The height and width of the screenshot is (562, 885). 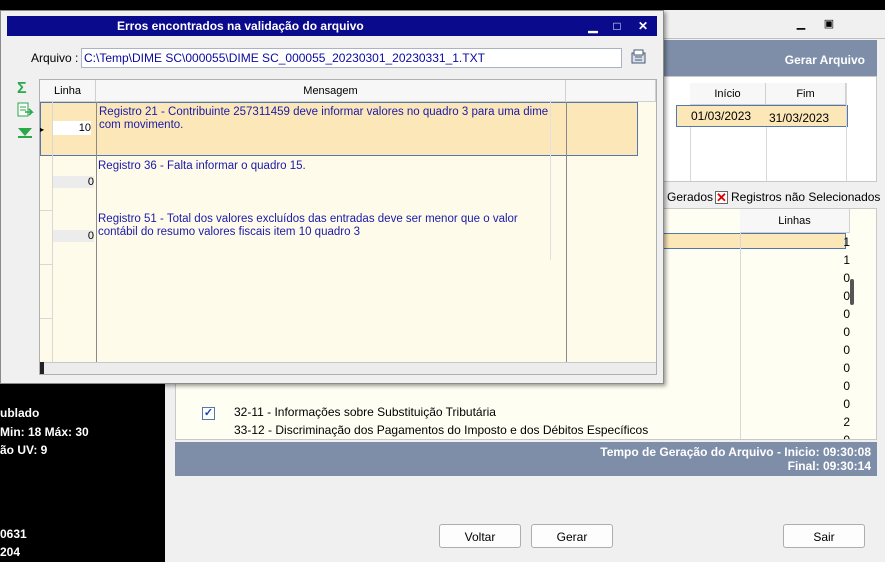 What do you see at coordinates (829, 466) in the screenshot?
I see `generation-end-time: Final: 09:30:14` at bounding box center [829, 466].